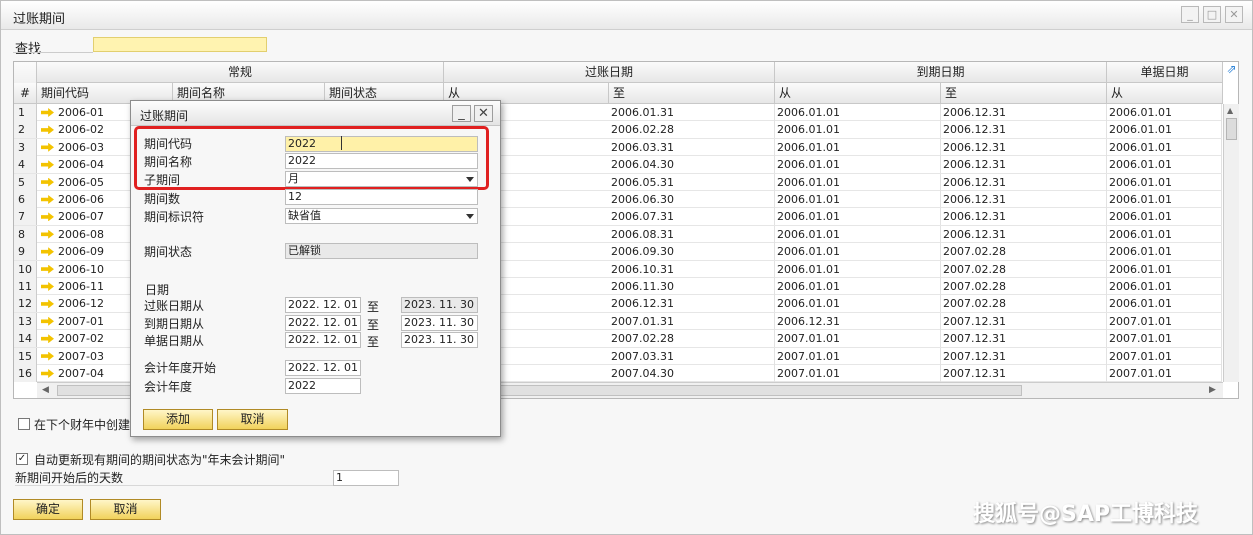 The height and width of the screenshot is (535, 1253). What do you see at coordinates (323, 368) in the screenshot?
I see `fy-start-input: 2022. 12. 01` at bounding box center [323, 368].